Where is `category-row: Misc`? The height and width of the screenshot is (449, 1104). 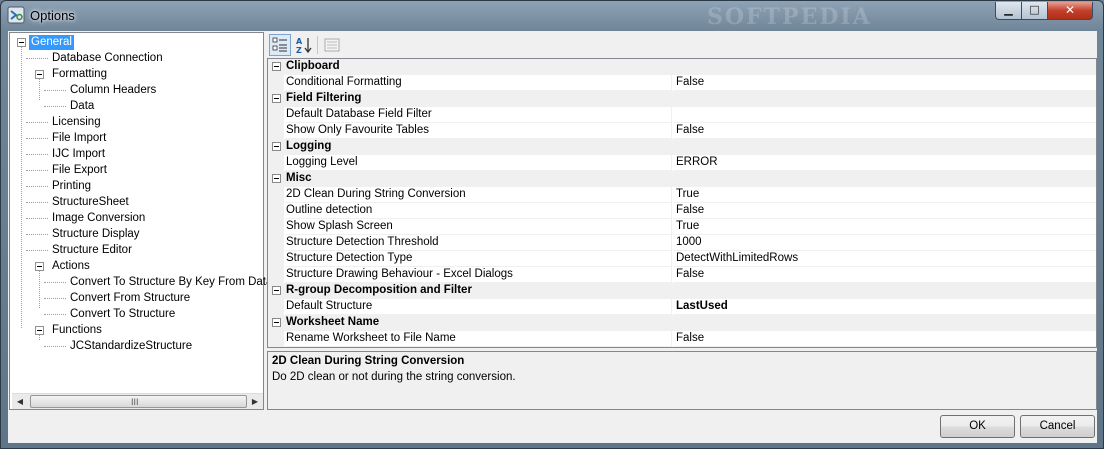 category-row: Misc is located at coordinates (682, 179).